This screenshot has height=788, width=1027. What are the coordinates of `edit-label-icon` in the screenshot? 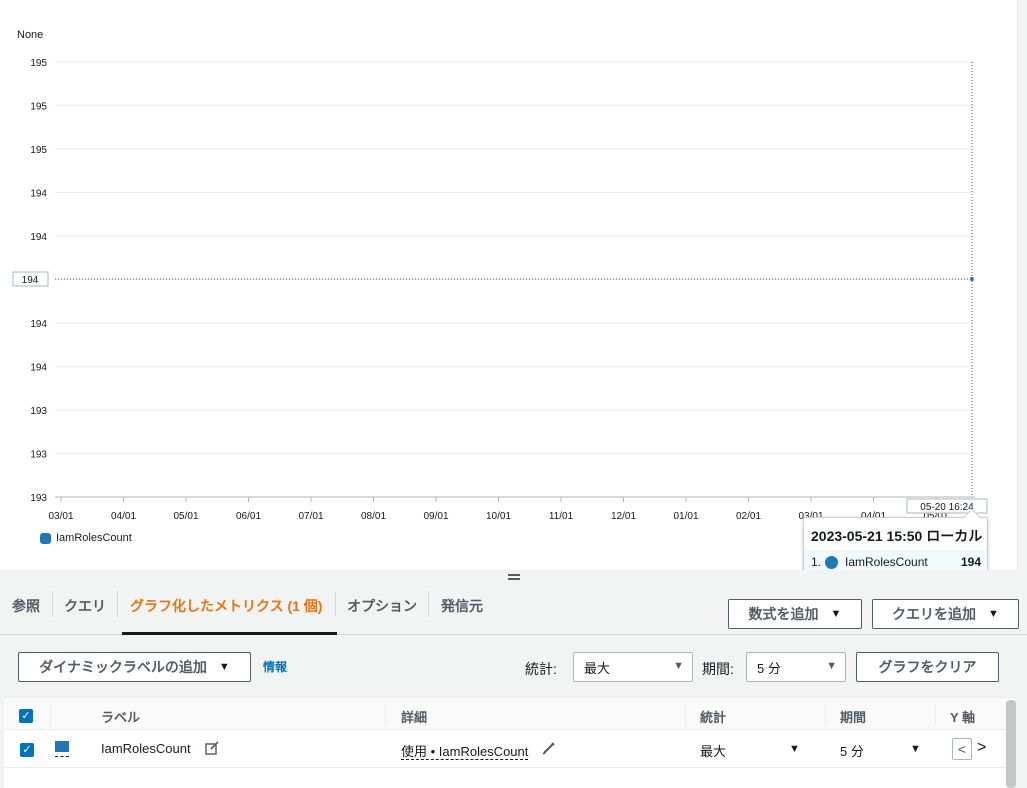 It's located at (212, 750).